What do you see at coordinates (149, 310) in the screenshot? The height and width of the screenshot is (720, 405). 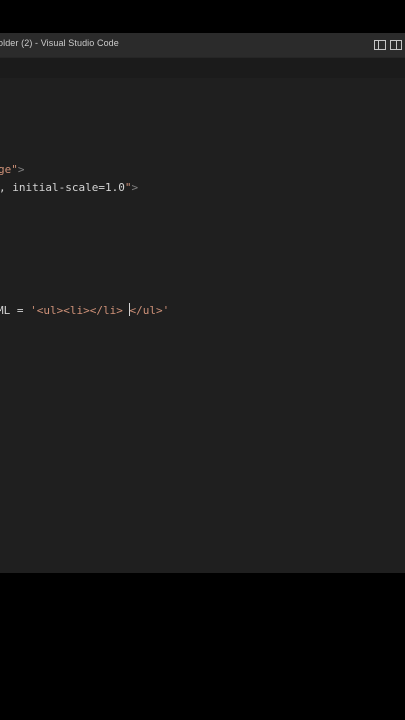 I see `code-token: </ul>'` at bounding box center [149, 310].